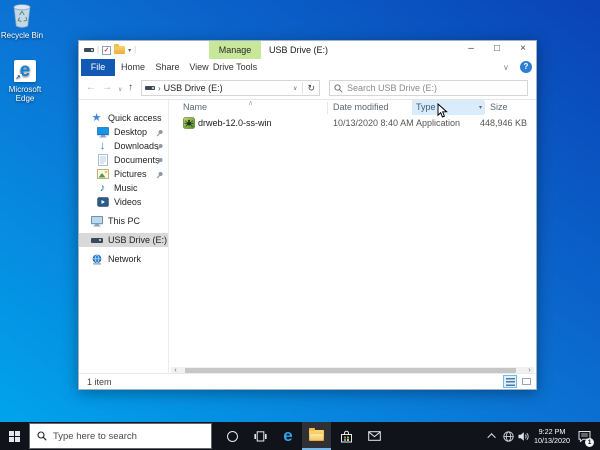 The height and width of the screenshot is (450, 600). I want to click on explorer-search-input, so click(435, 88).